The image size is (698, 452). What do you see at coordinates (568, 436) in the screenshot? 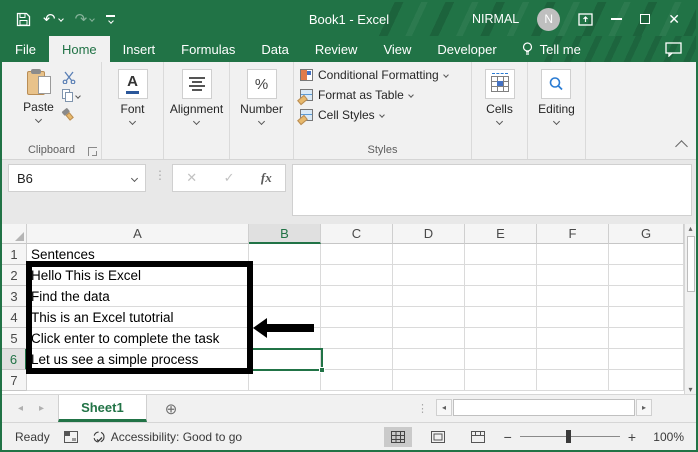
I see `zoom-slider-handle` at bounding box center [568, 436].